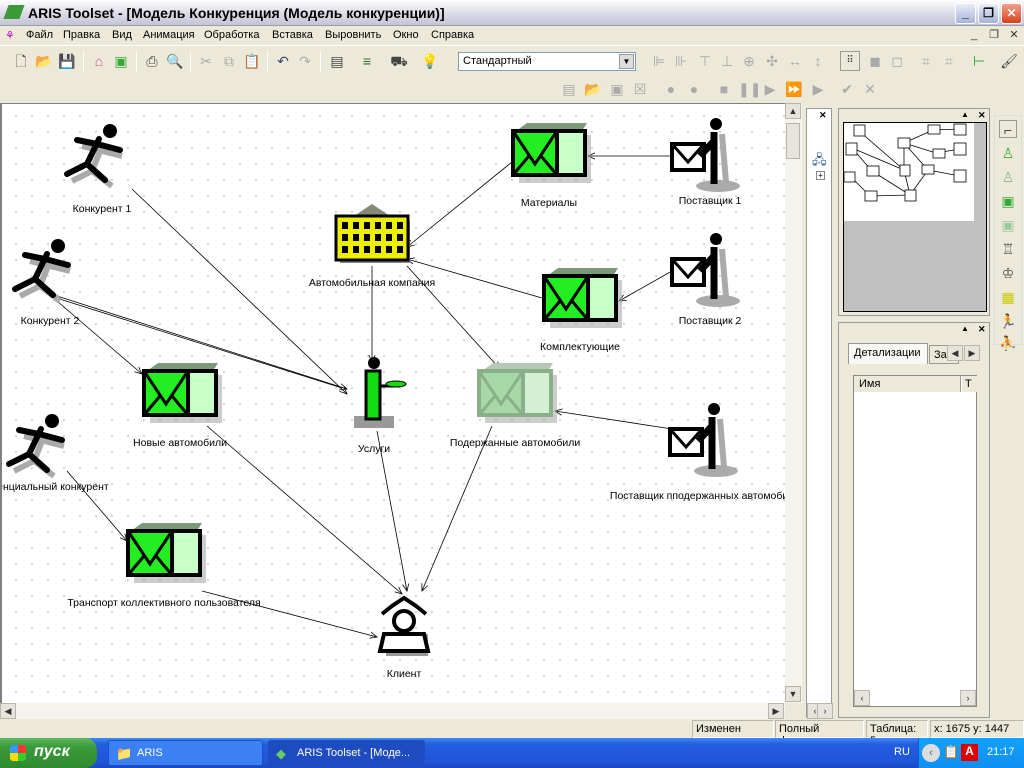  What do you see at coordinates (820, 175) in the screenshot?
I see `expand-icon: +` at bounding box center [820, 175].